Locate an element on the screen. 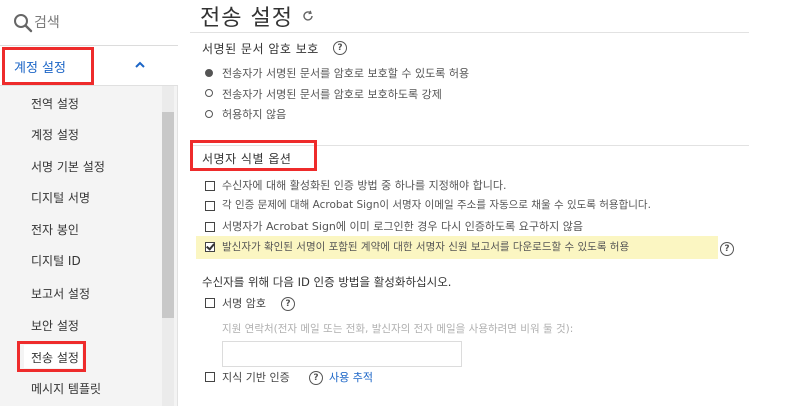 This screenshot has height=406, width=799. sidebar-item-electronic-seals: 전자 봉인 is located at coordinates (55, 229).